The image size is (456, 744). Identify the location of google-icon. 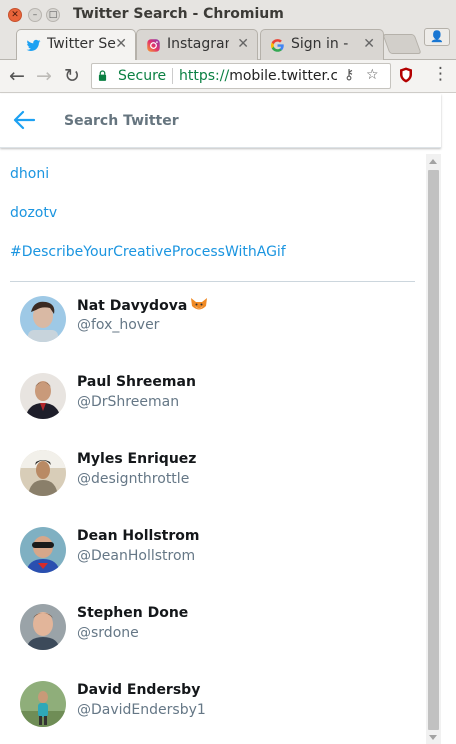
(277, 45).